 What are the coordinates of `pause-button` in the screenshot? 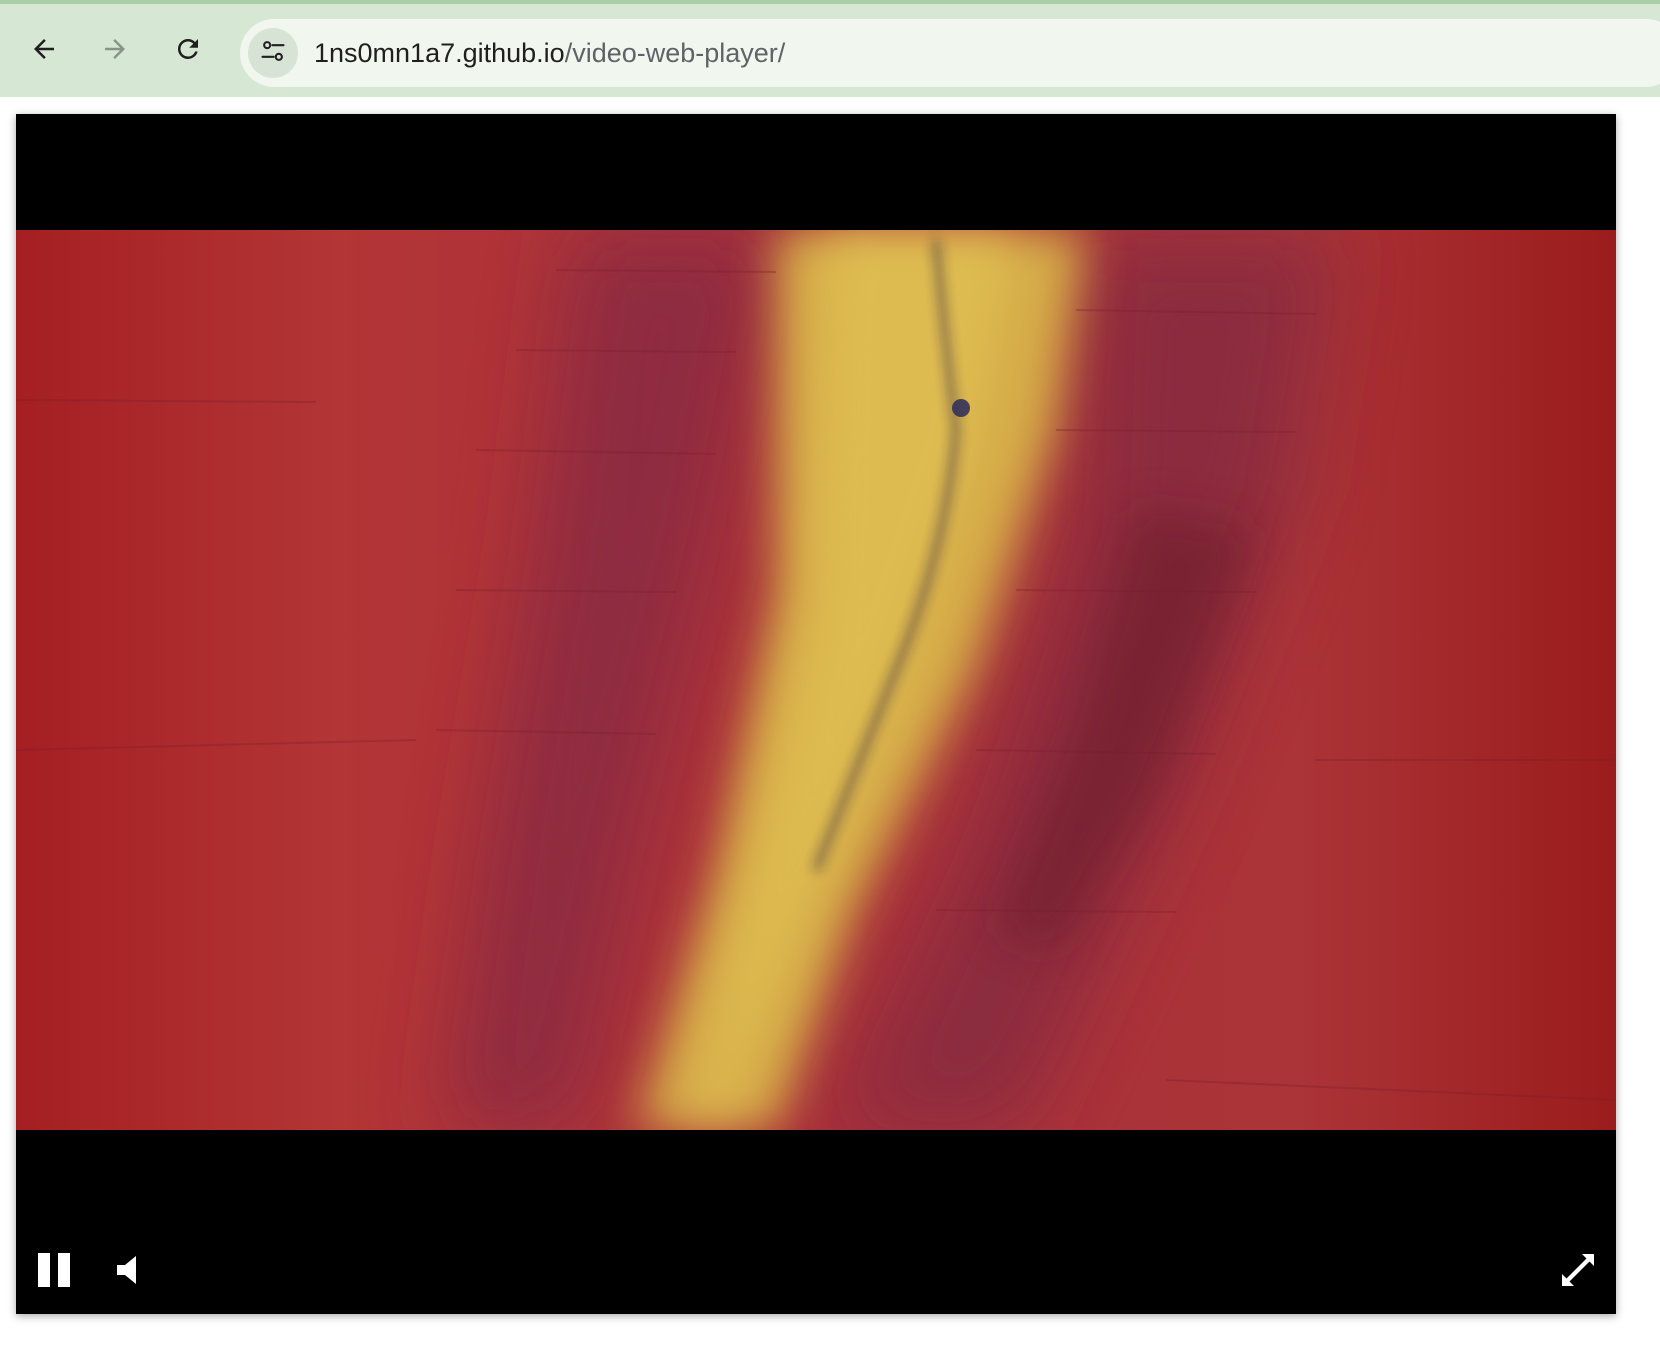 It's located at (54, 1272).